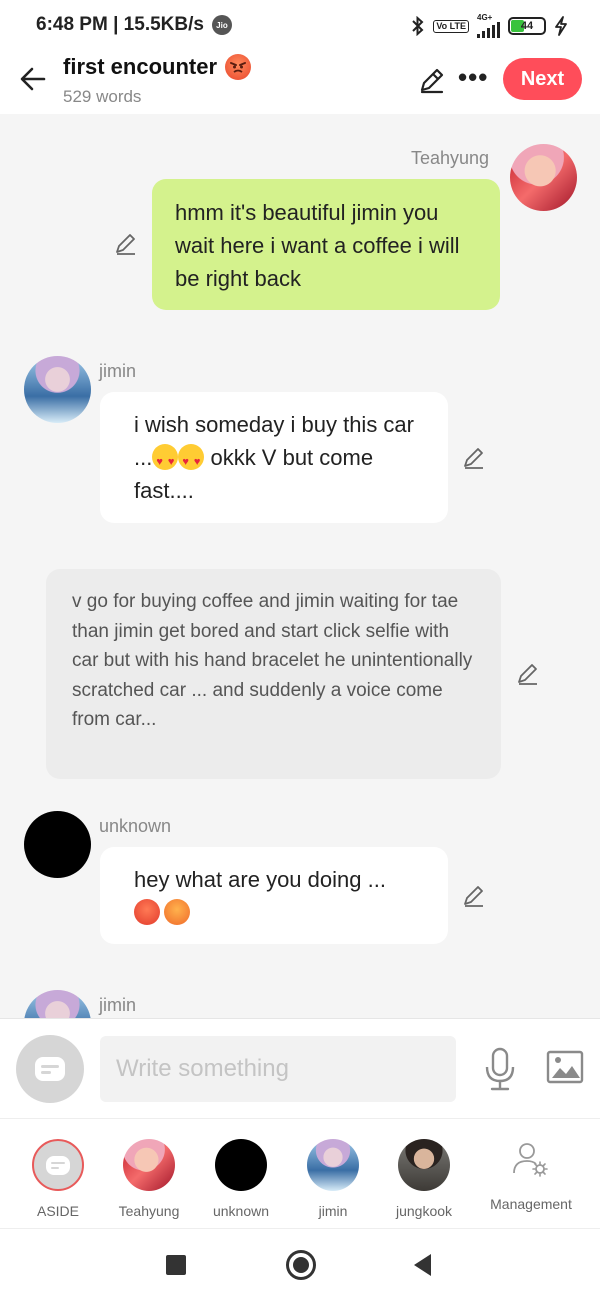 The image size is (600, 1300). What do you see at coordinates (473, 77) in the screenshot?
I see `more-options-icon: •••` at bounding box center [473, 77].